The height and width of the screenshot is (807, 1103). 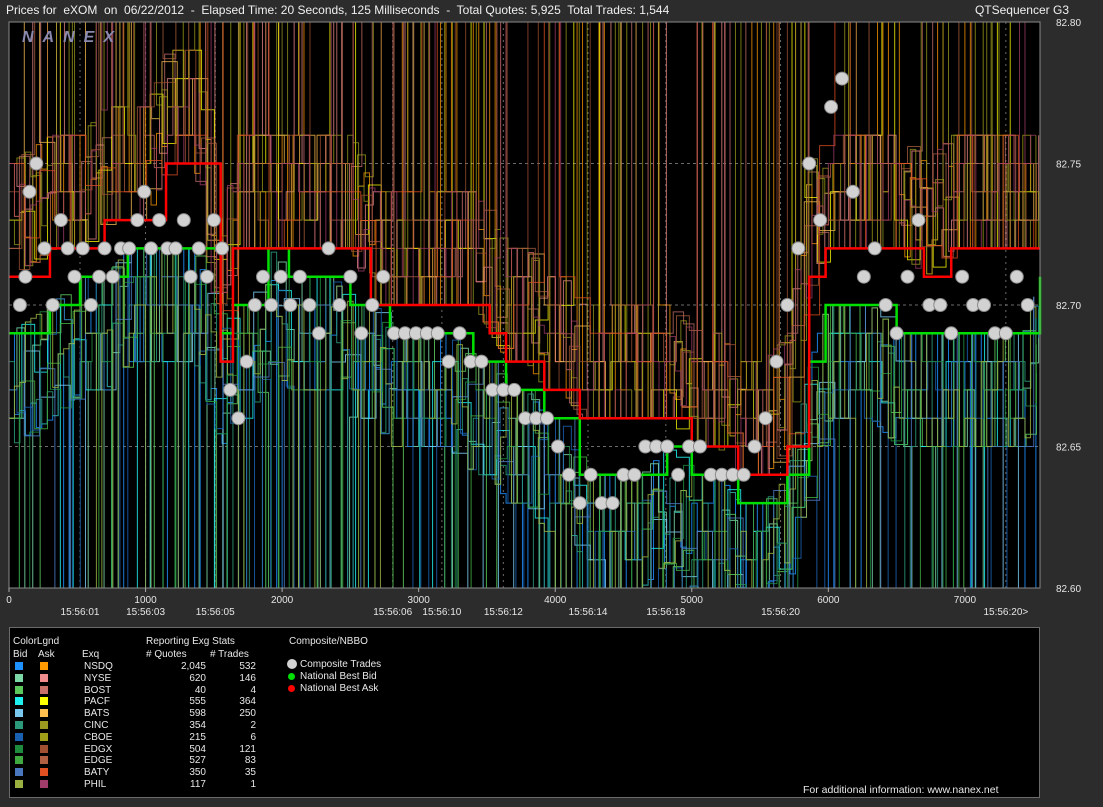 I want to click on color-legend-title: ColorLgnd, so click(x=36, y=641).